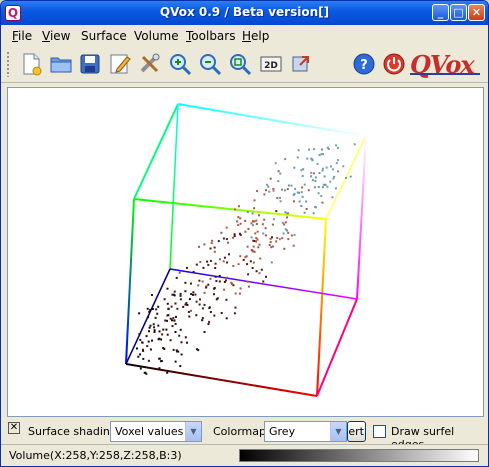 The width and height of the screenshot is (489, 467). Describe the element at coordinates (156, 36) in the screenshot. I see `menu-volume: Volume` at that location.